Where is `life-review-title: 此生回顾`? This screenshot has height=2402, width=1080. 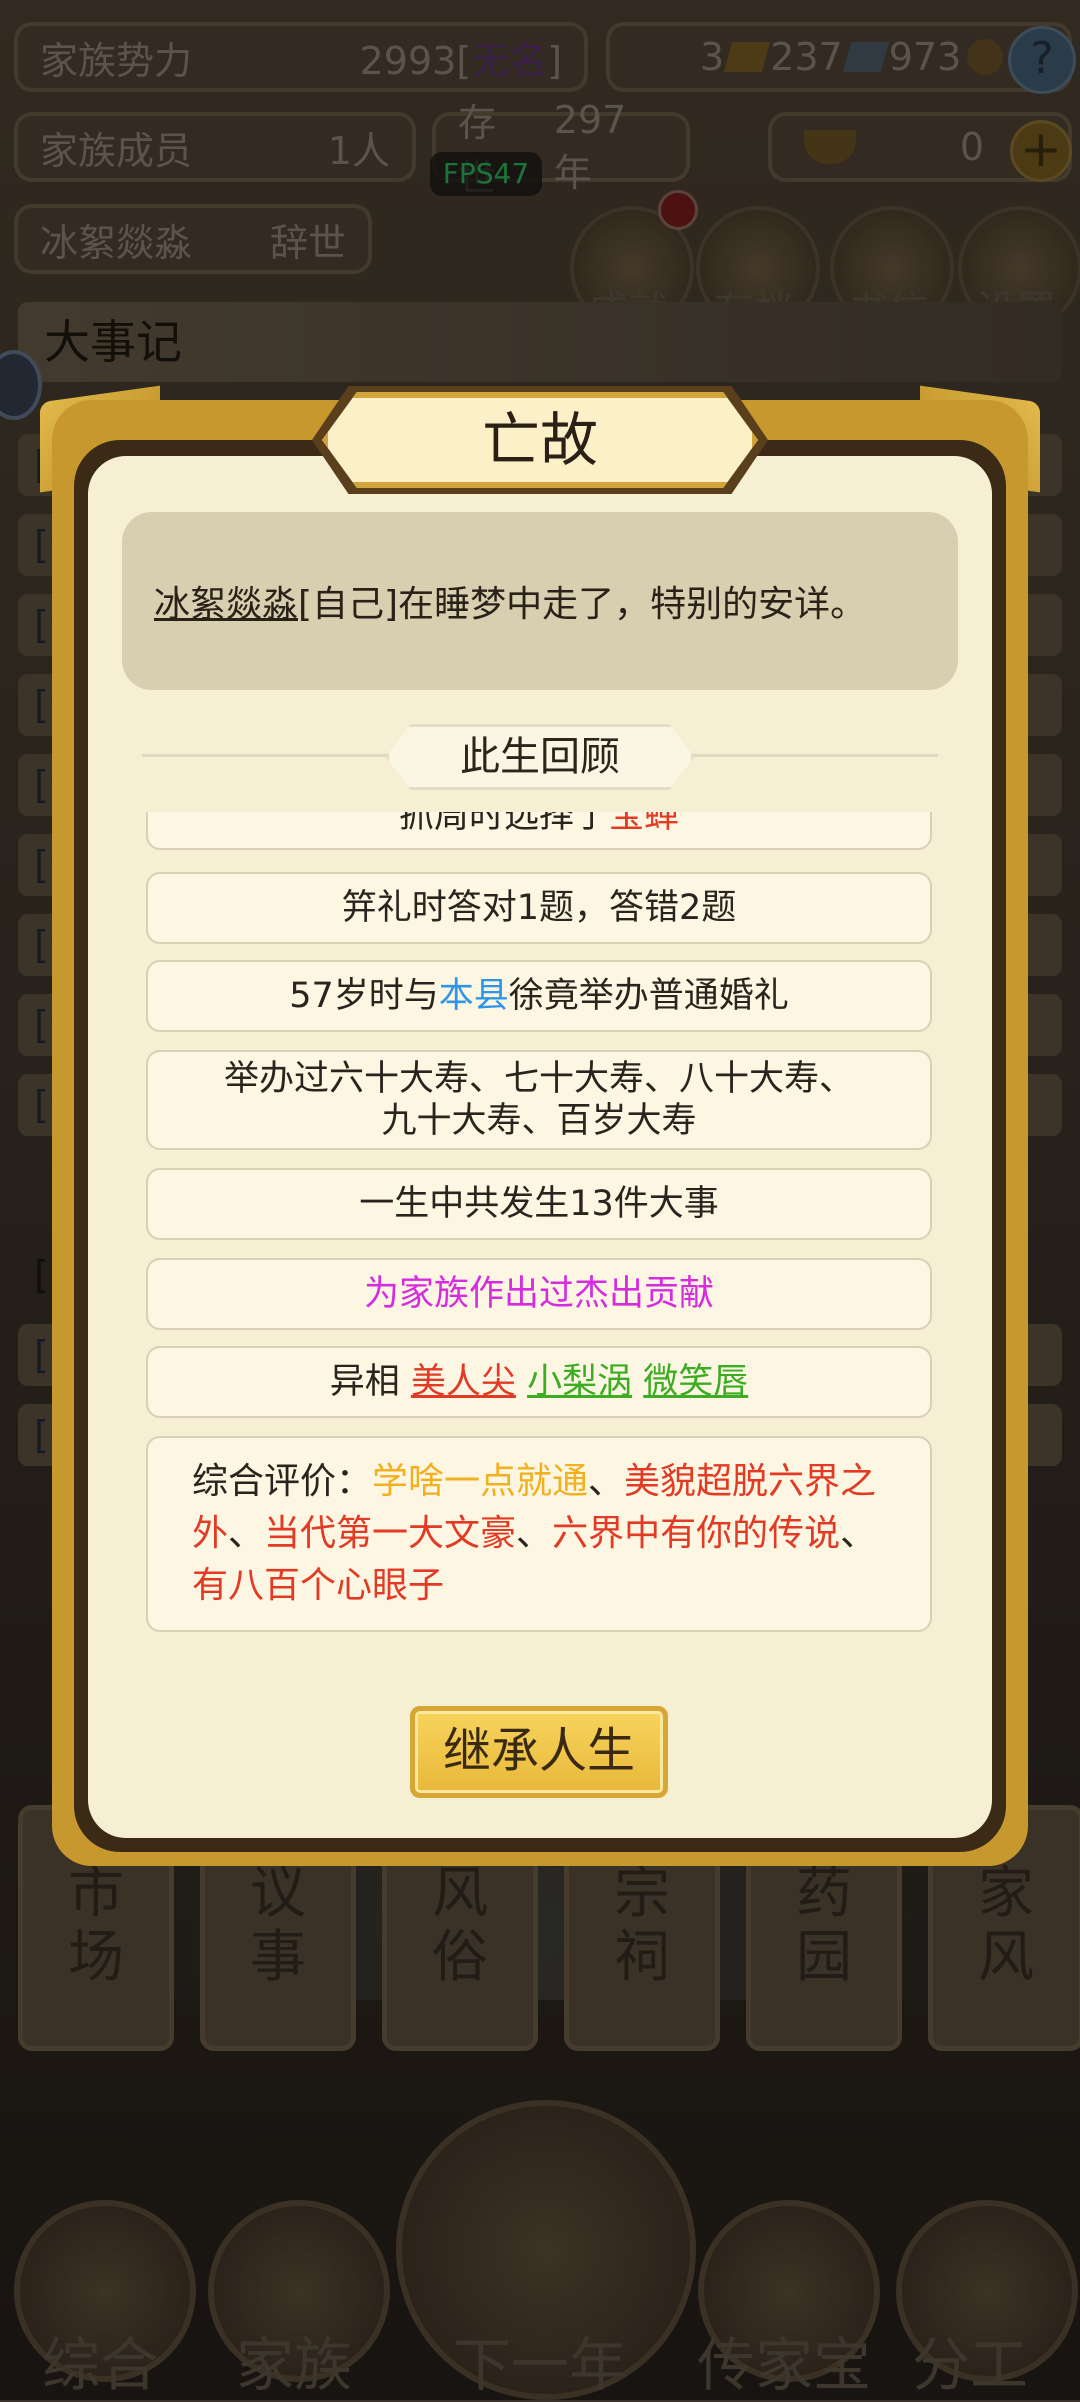
life-review-title: 此生回顾 is located at coordinates (540, 757).